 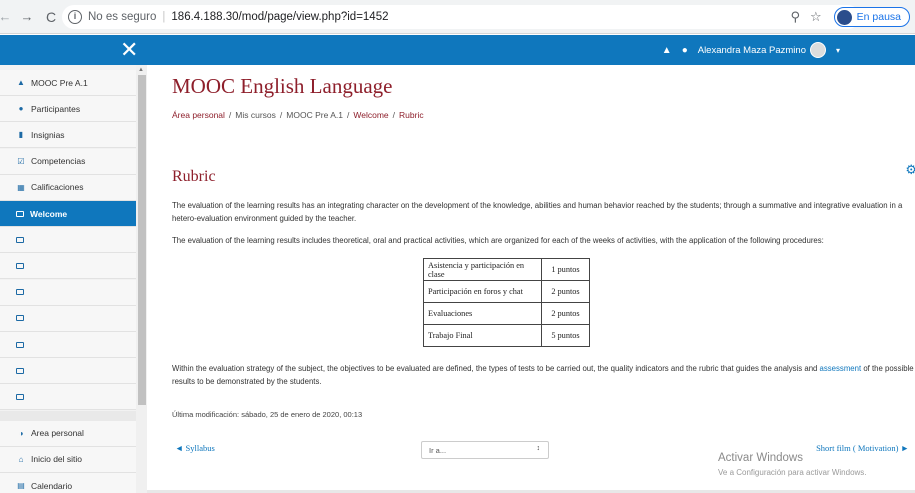 What do you see at coordinates (122, 17) in the screenshot?
I see `not-secure-label: No es seguro` at bounding box center [122, 17].